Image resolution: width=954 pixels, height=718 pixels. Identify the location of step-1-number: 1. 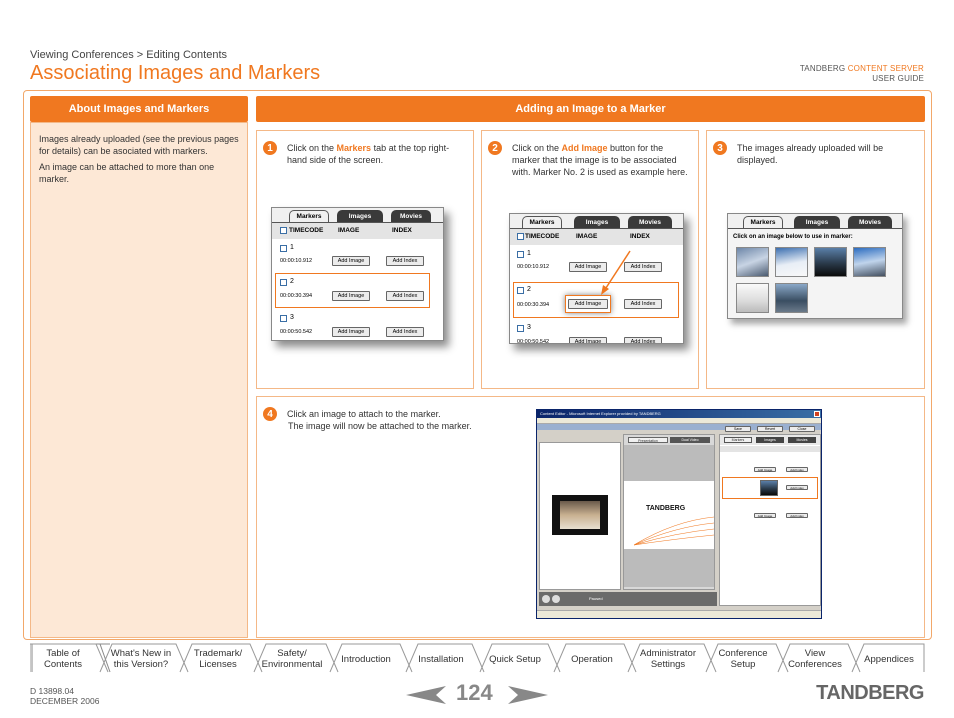
(270, 148).